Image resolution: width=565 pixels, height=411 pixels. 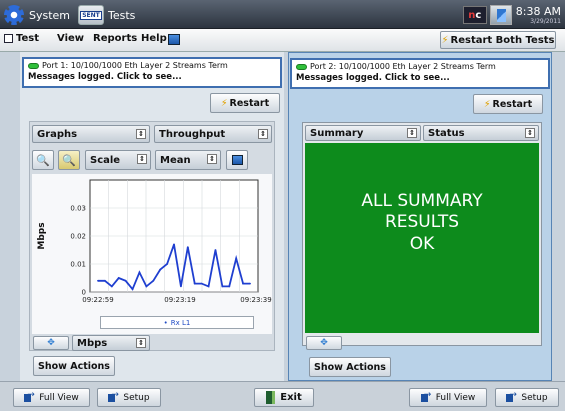 I want to click on port1-restart-button: ⚡ Restart, so click(x=245, y=103).